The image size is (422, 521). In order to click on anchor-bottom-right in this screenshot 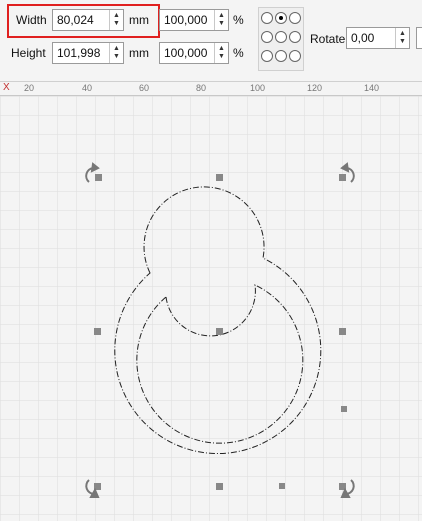, I will do `click(295, 56)`.